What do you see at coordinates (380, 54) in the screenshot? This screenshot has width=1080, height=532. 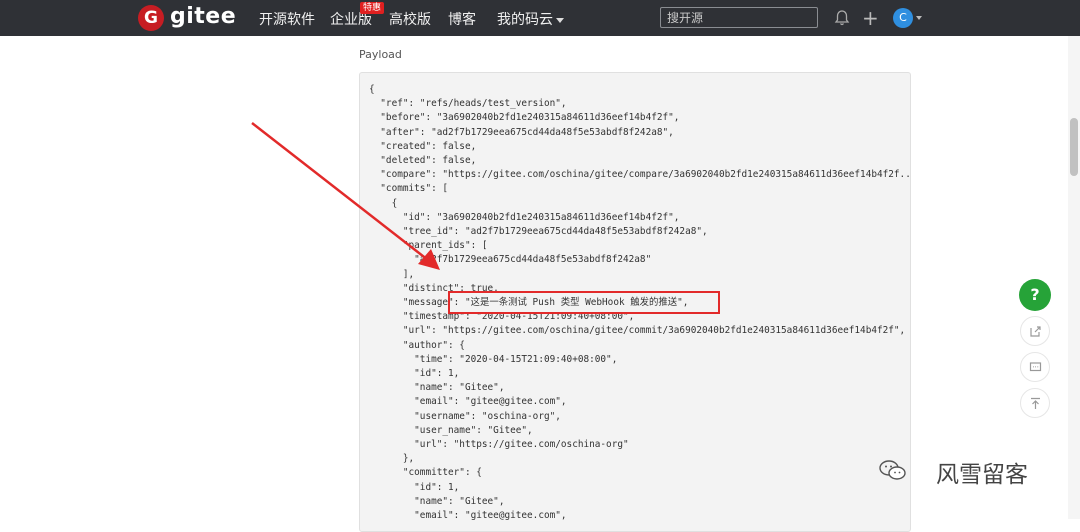 I see `payload-section-title: Payload` at bounding box center [380, 54].